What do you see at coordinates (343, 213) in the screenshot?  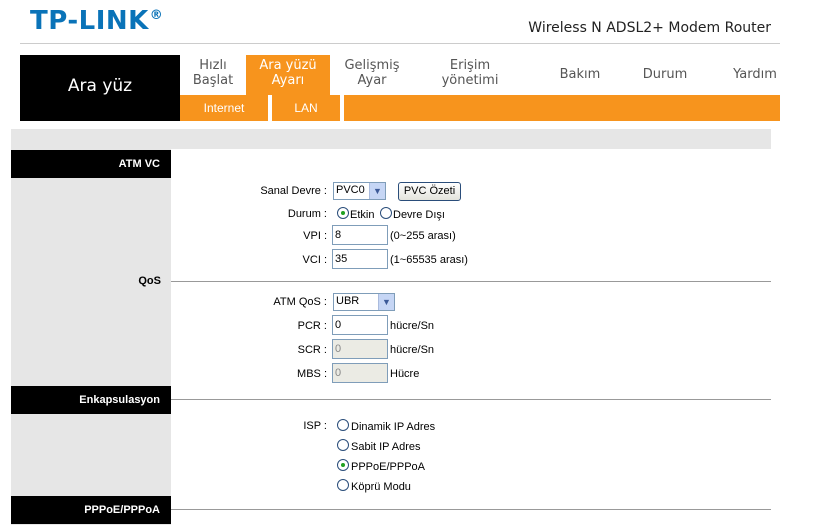 I see `status-enabled-radio` at bounding box center [343, 213].